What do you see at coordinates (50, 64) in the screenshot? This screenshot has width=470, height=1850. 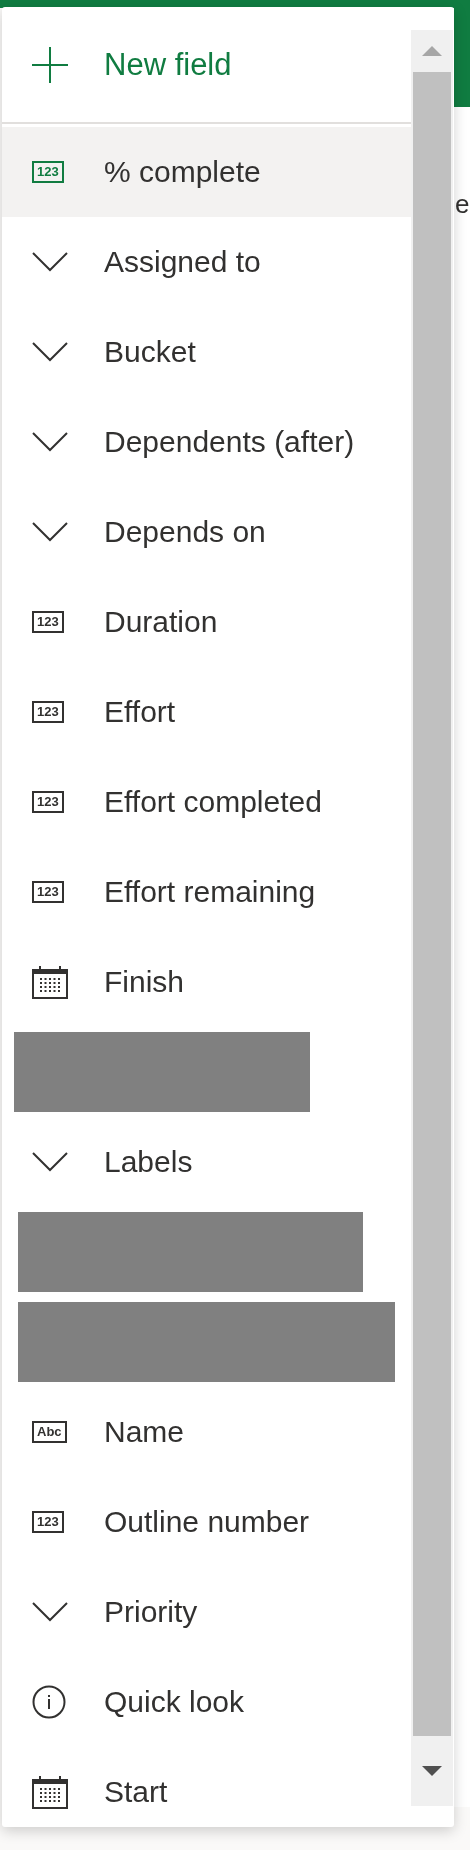 I see `plus-icon` at bounding box center [50, 64].